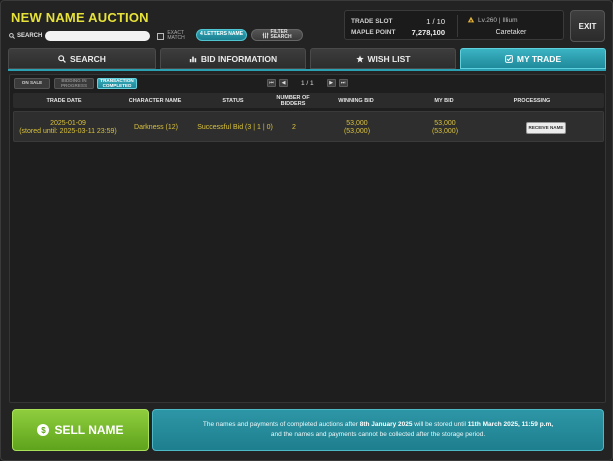 This screenshot has width=613, height=461. Describe the element at coordinates (25, 36) in the screenshot. I see `search-label: SEARCH` at that location.